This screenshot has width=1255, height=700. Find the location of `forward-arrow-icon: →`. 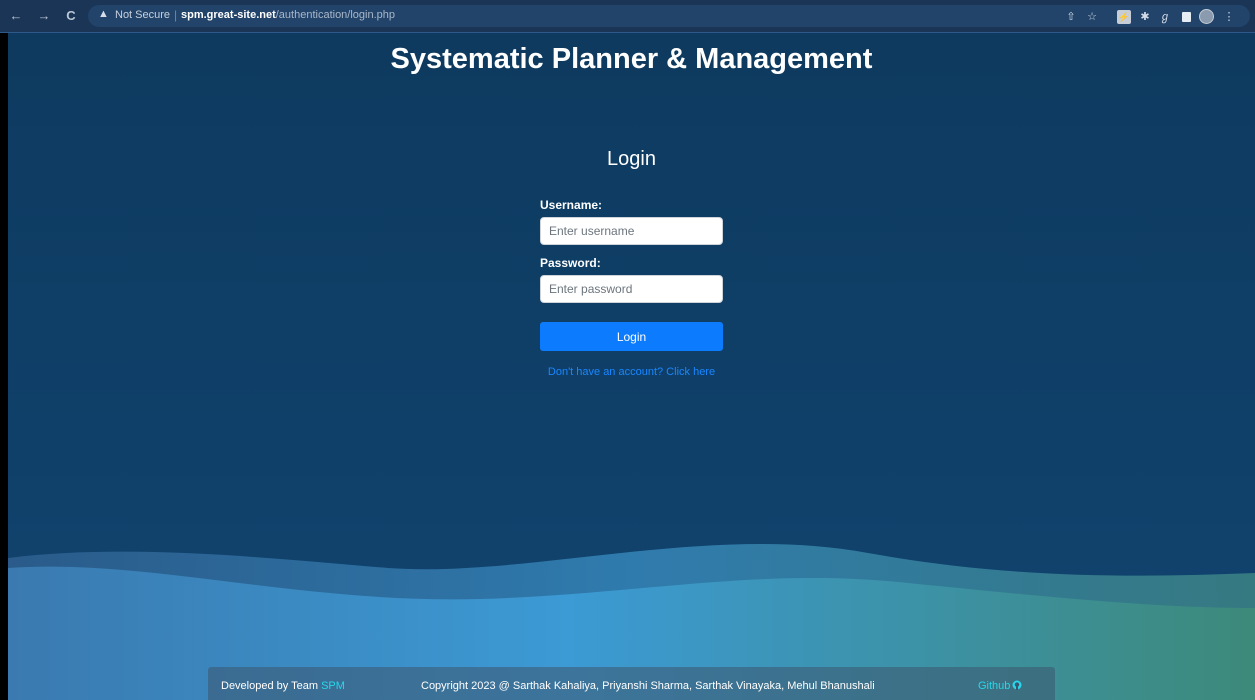

forward-arrow-icon: → is located at coordinates (44, 16).